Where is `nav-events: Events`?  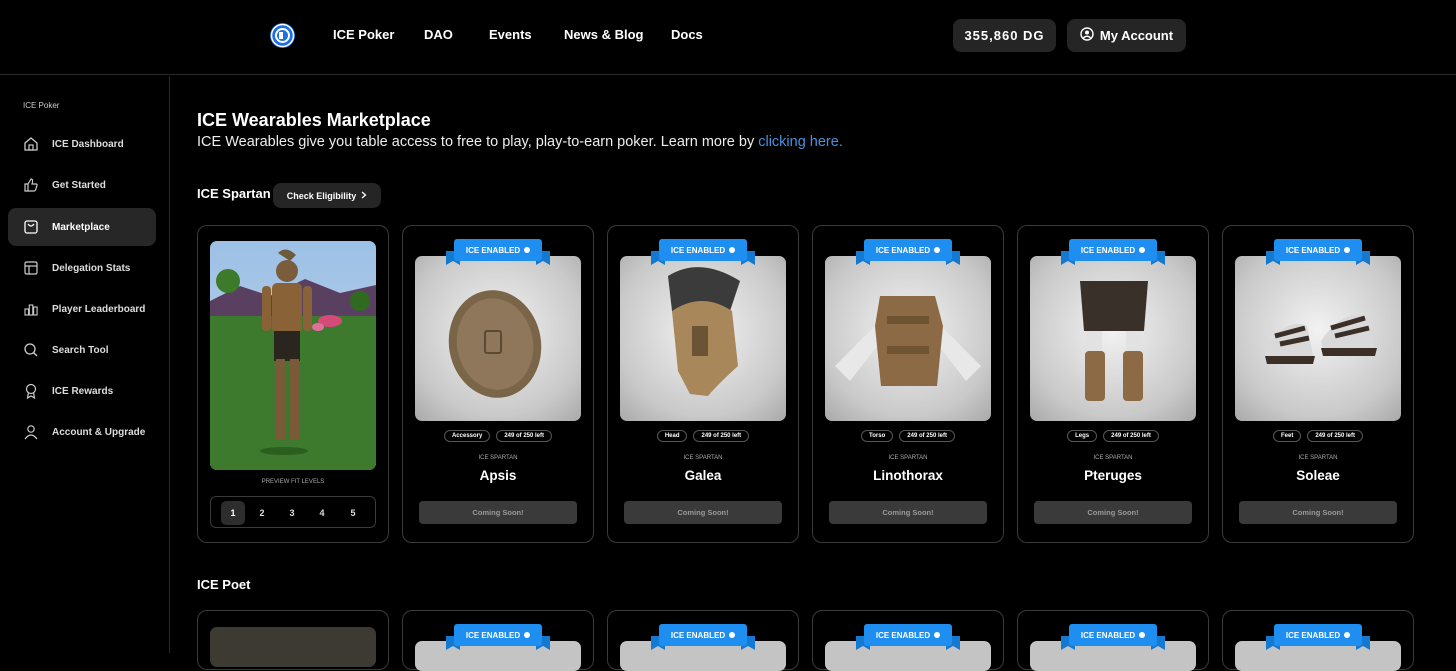
nav-events: Events is located at coordinates (510, 36).